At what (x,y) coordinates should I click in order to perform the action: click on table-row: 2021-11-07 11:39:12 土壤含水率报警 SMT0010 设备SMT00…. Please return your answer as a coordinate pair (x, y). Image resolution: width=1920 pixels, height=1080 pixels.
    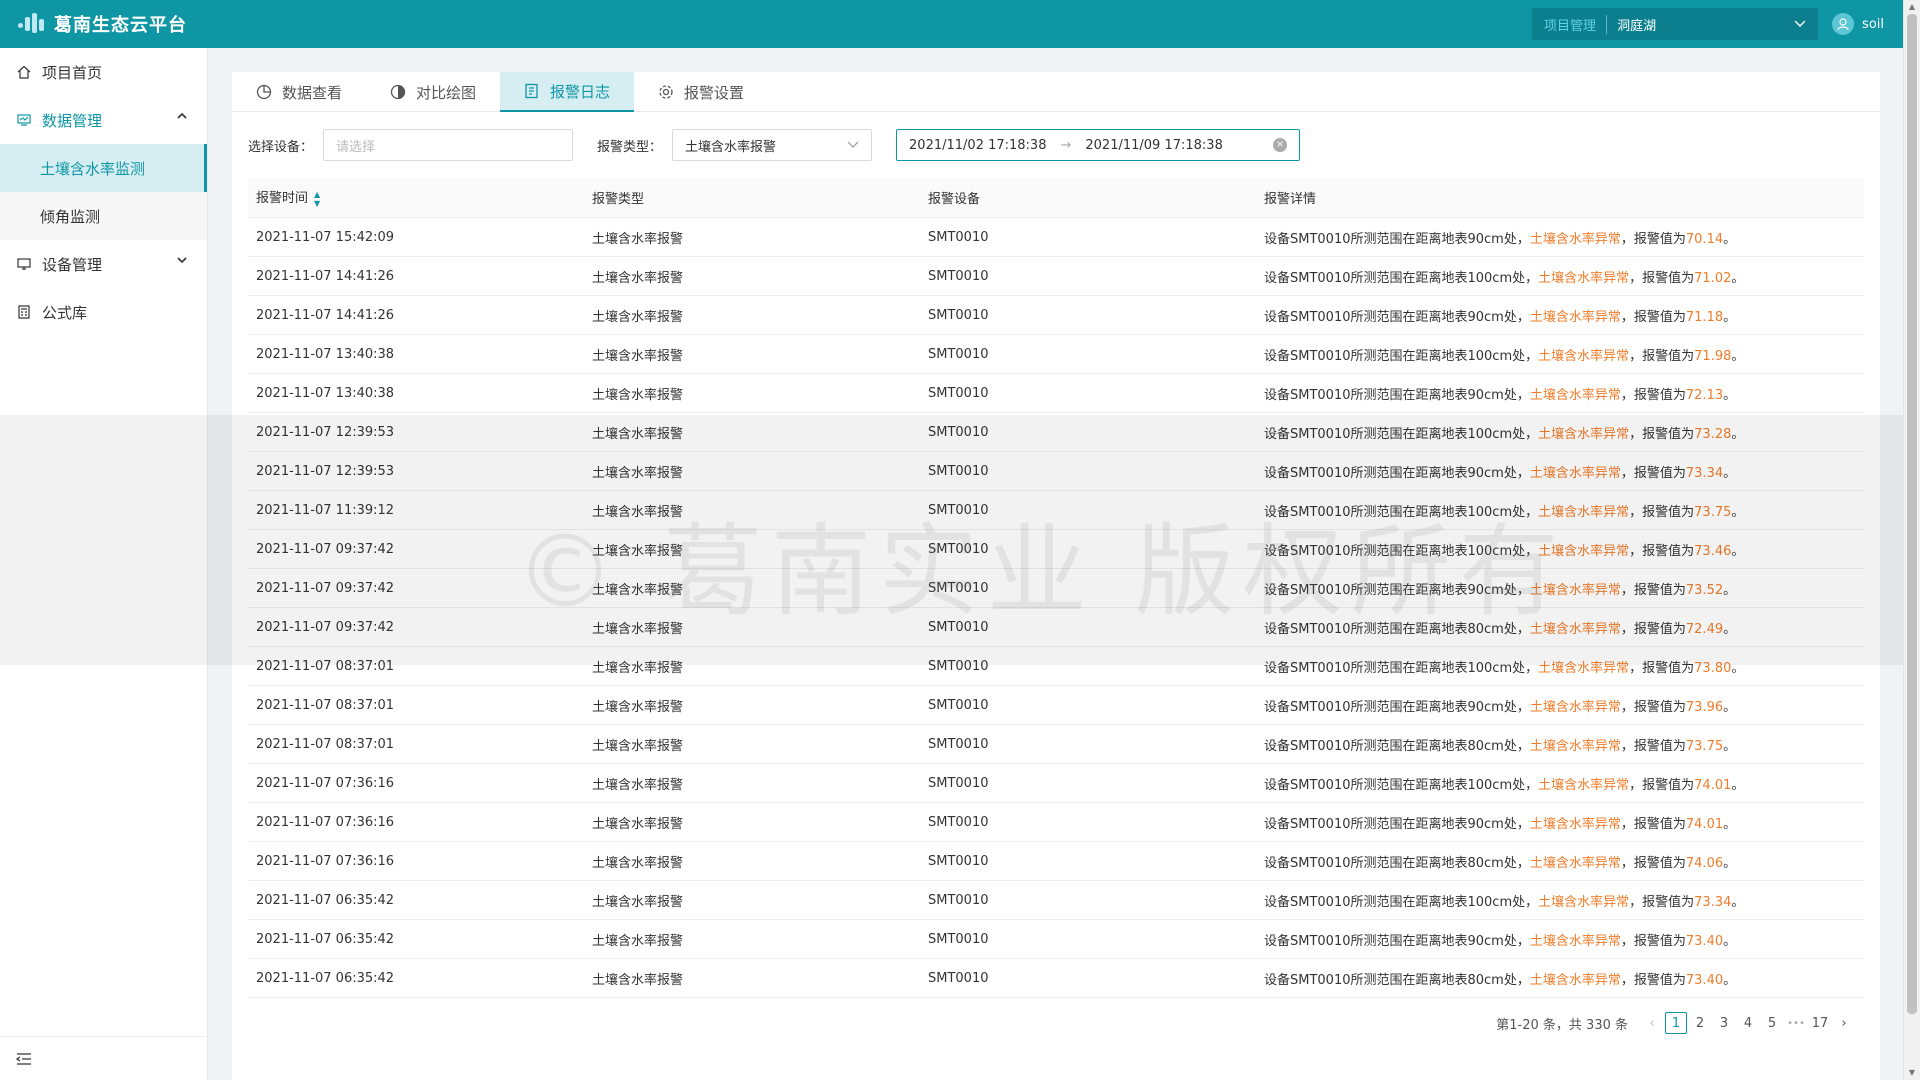
    Looking at the image, I should click on (1056, 510).